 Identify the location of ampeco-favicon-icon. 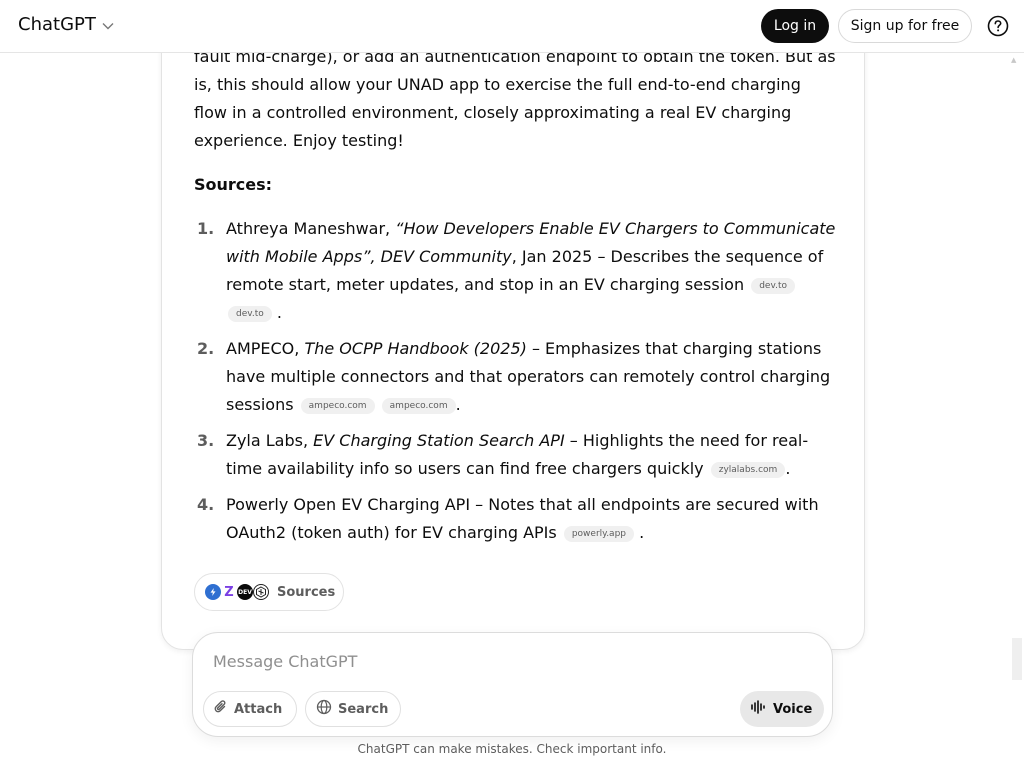
(213, 592).